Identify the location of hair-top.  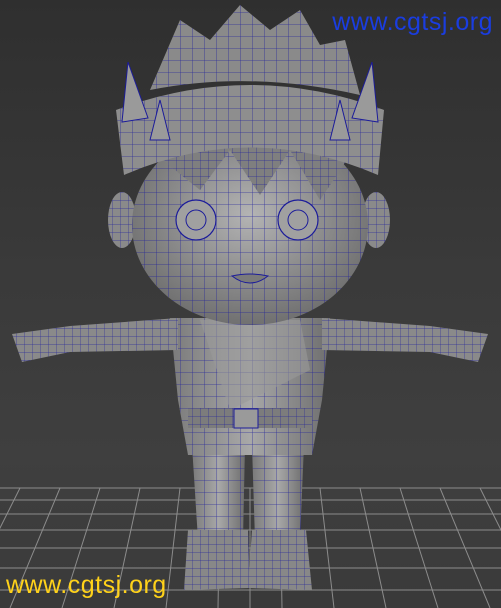
(255, 50).